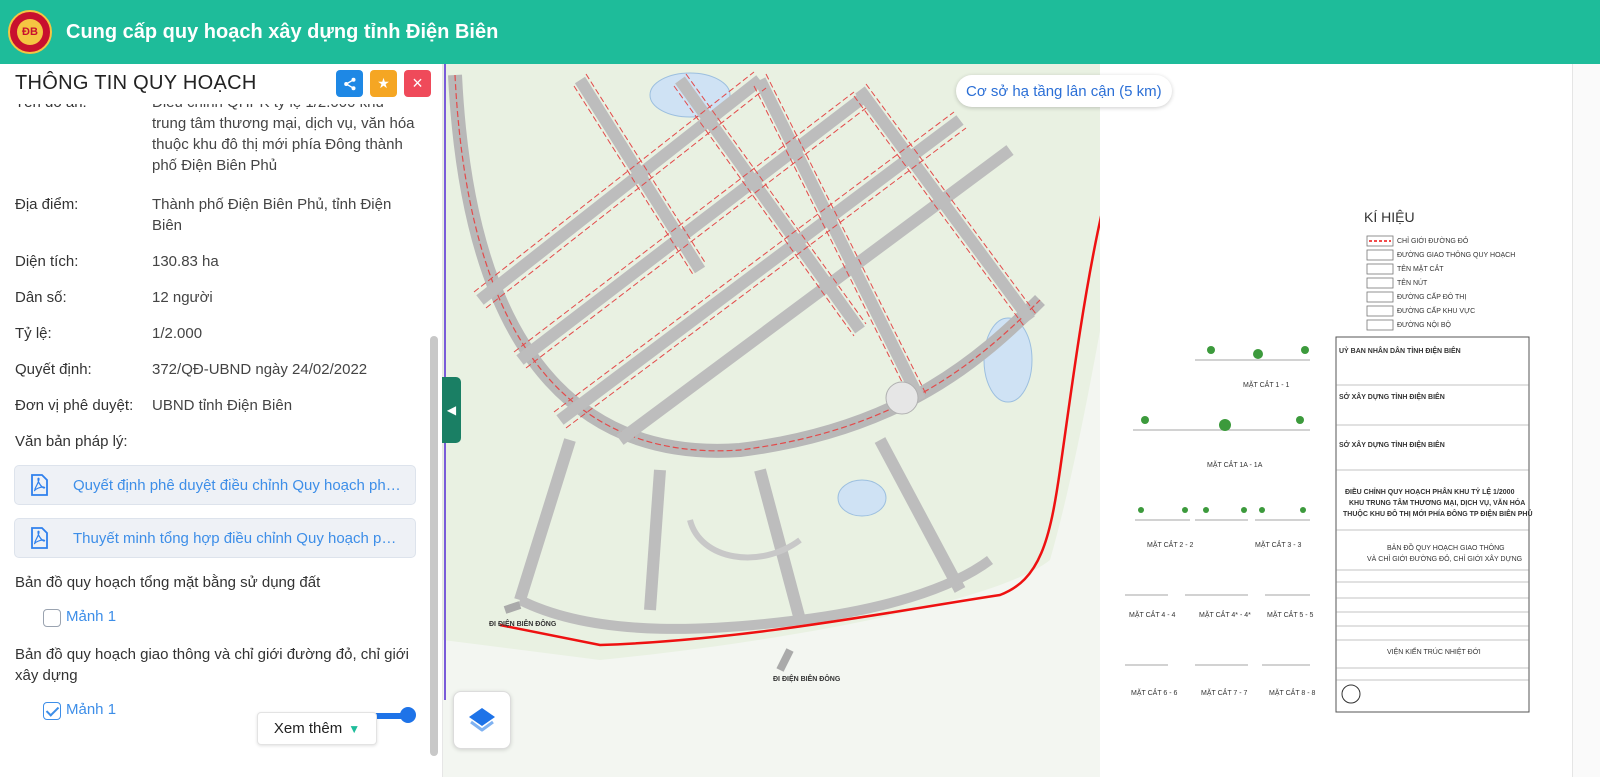 The height and width of the screenshot is (777, 1600). I want to click on star-icon: ★, so click(383, 83).